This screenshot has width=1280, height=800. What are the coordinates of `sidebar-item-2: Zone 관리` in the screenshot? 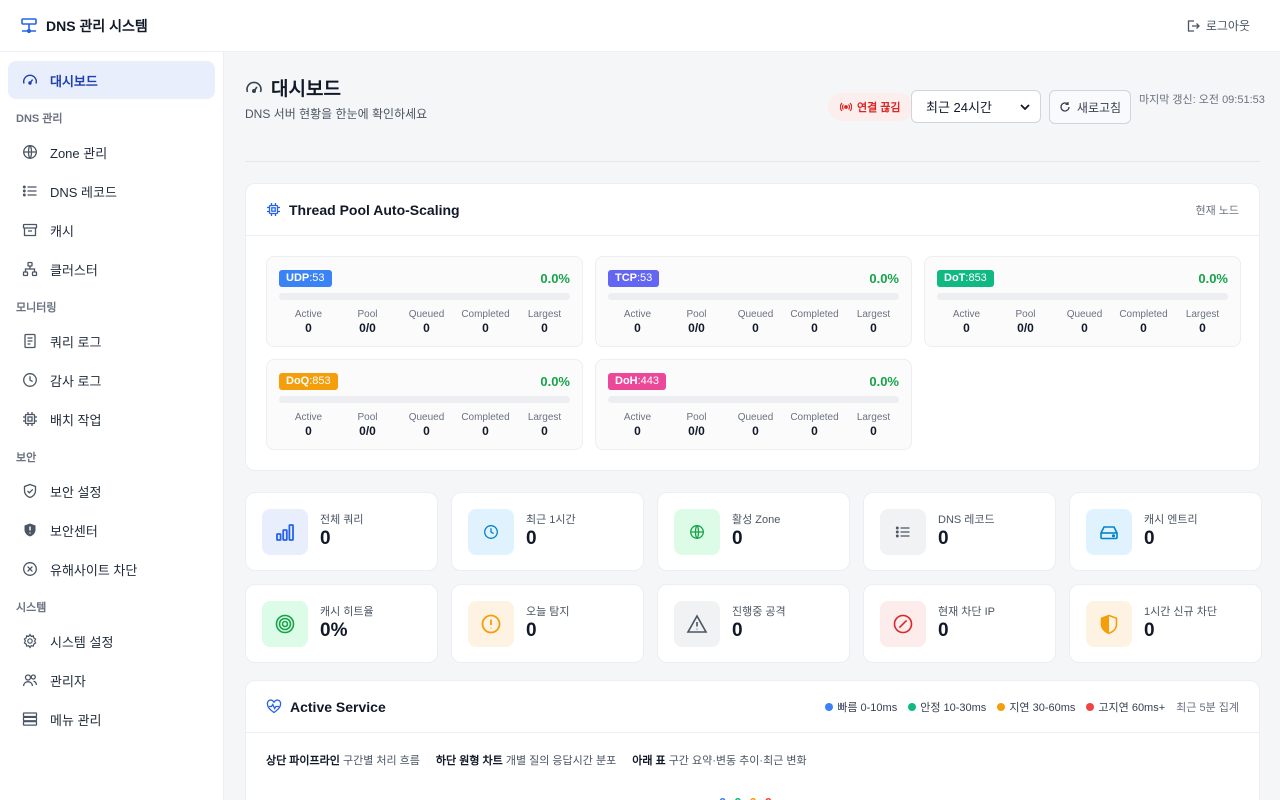 It's located at (111, 152).